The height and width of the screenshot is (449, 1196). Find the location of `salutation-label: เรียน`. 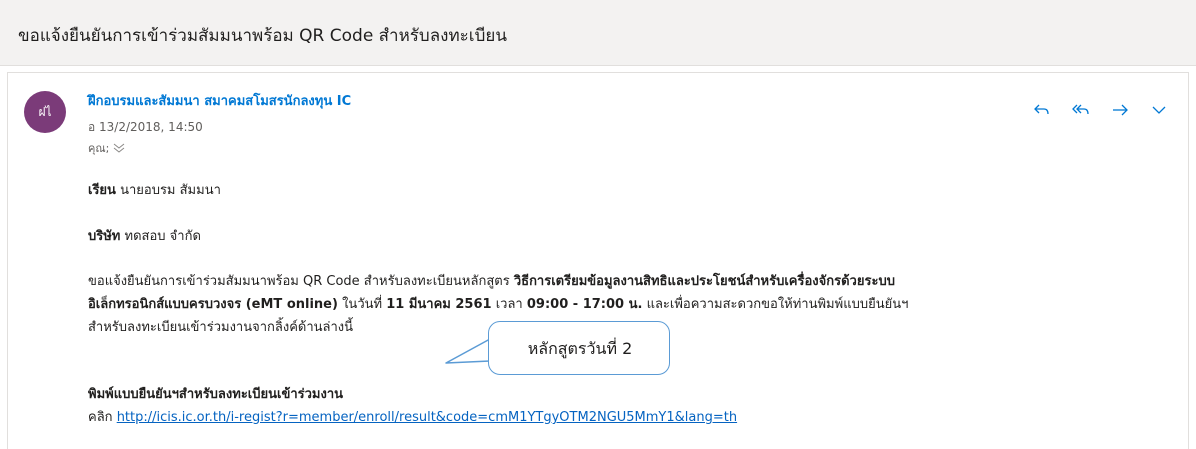

salutation-label: เรียน is located at coordinates (102, 190).